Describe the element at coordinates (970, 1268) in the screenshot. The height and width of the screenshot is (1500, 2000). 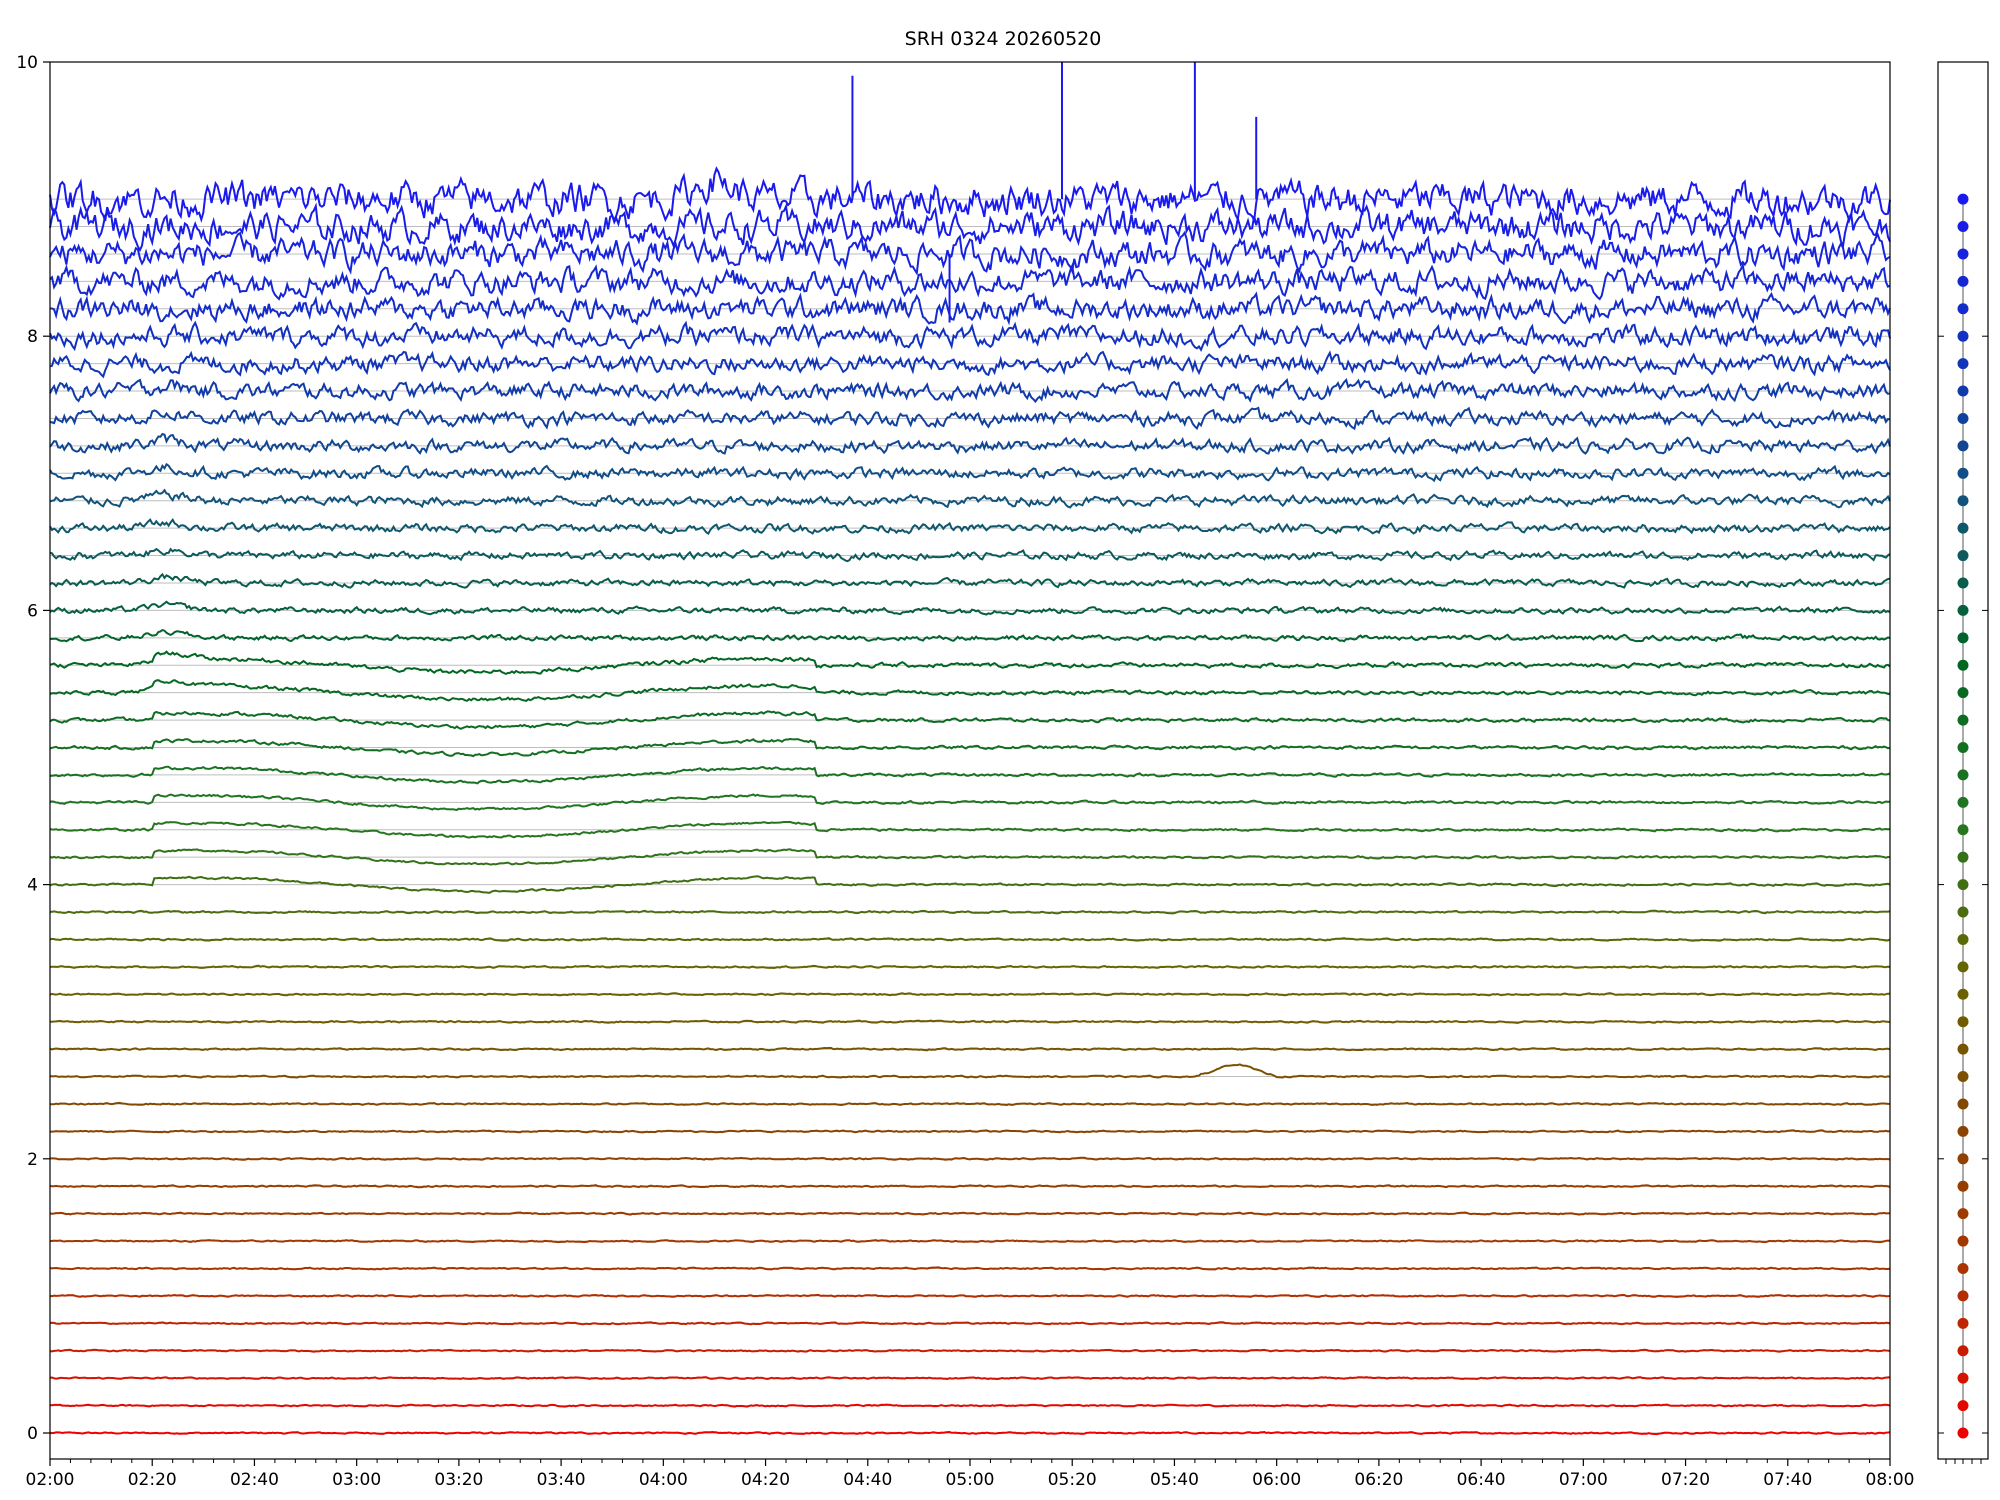
I see `series-7-trace` at that location.